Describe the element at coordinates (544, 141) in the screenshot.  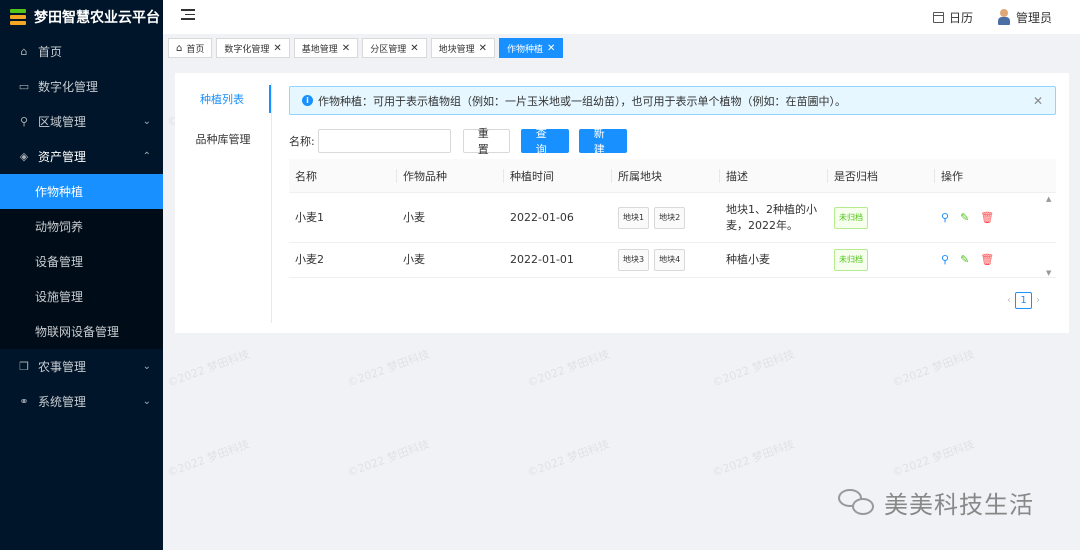
I see `search-button: 查询` at that location.